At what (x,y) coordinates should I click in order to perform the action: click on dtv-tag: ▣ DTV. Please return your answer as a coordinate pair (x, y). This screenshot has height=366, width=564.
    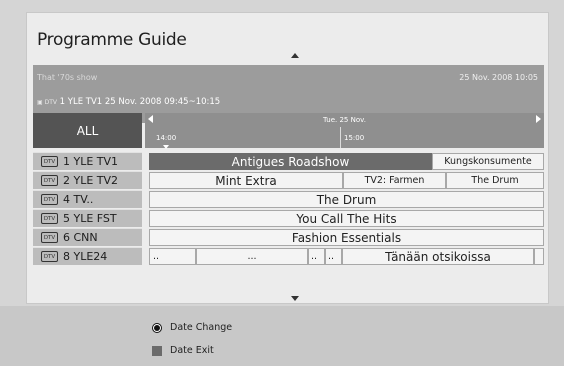
    Looking at the image, I should click on (47, 102).